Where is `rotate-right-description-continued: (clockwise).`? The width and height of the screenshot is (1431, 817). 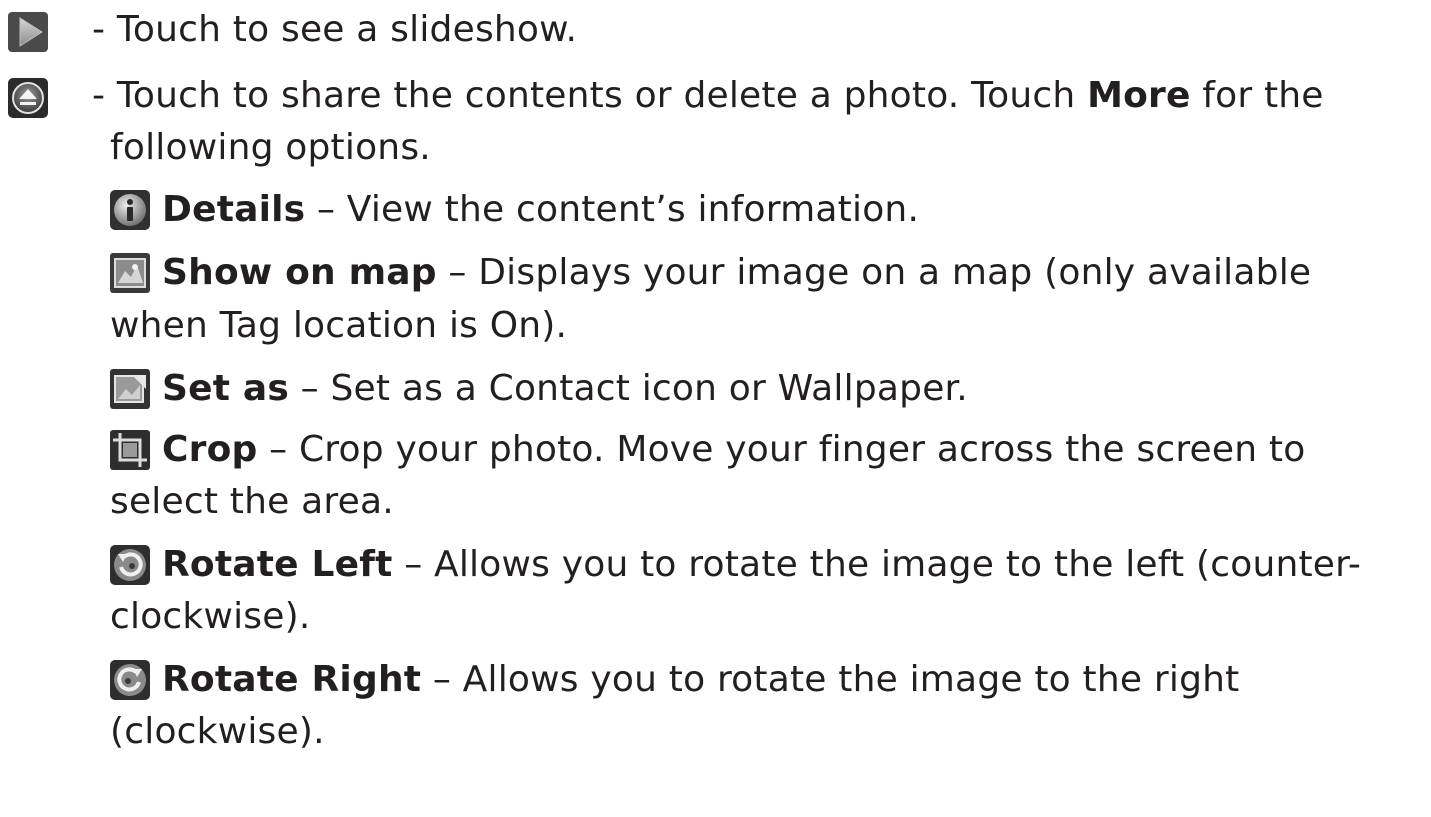
rotate-right-description-continued: (clockwise). is located at coordinates (217, 731).